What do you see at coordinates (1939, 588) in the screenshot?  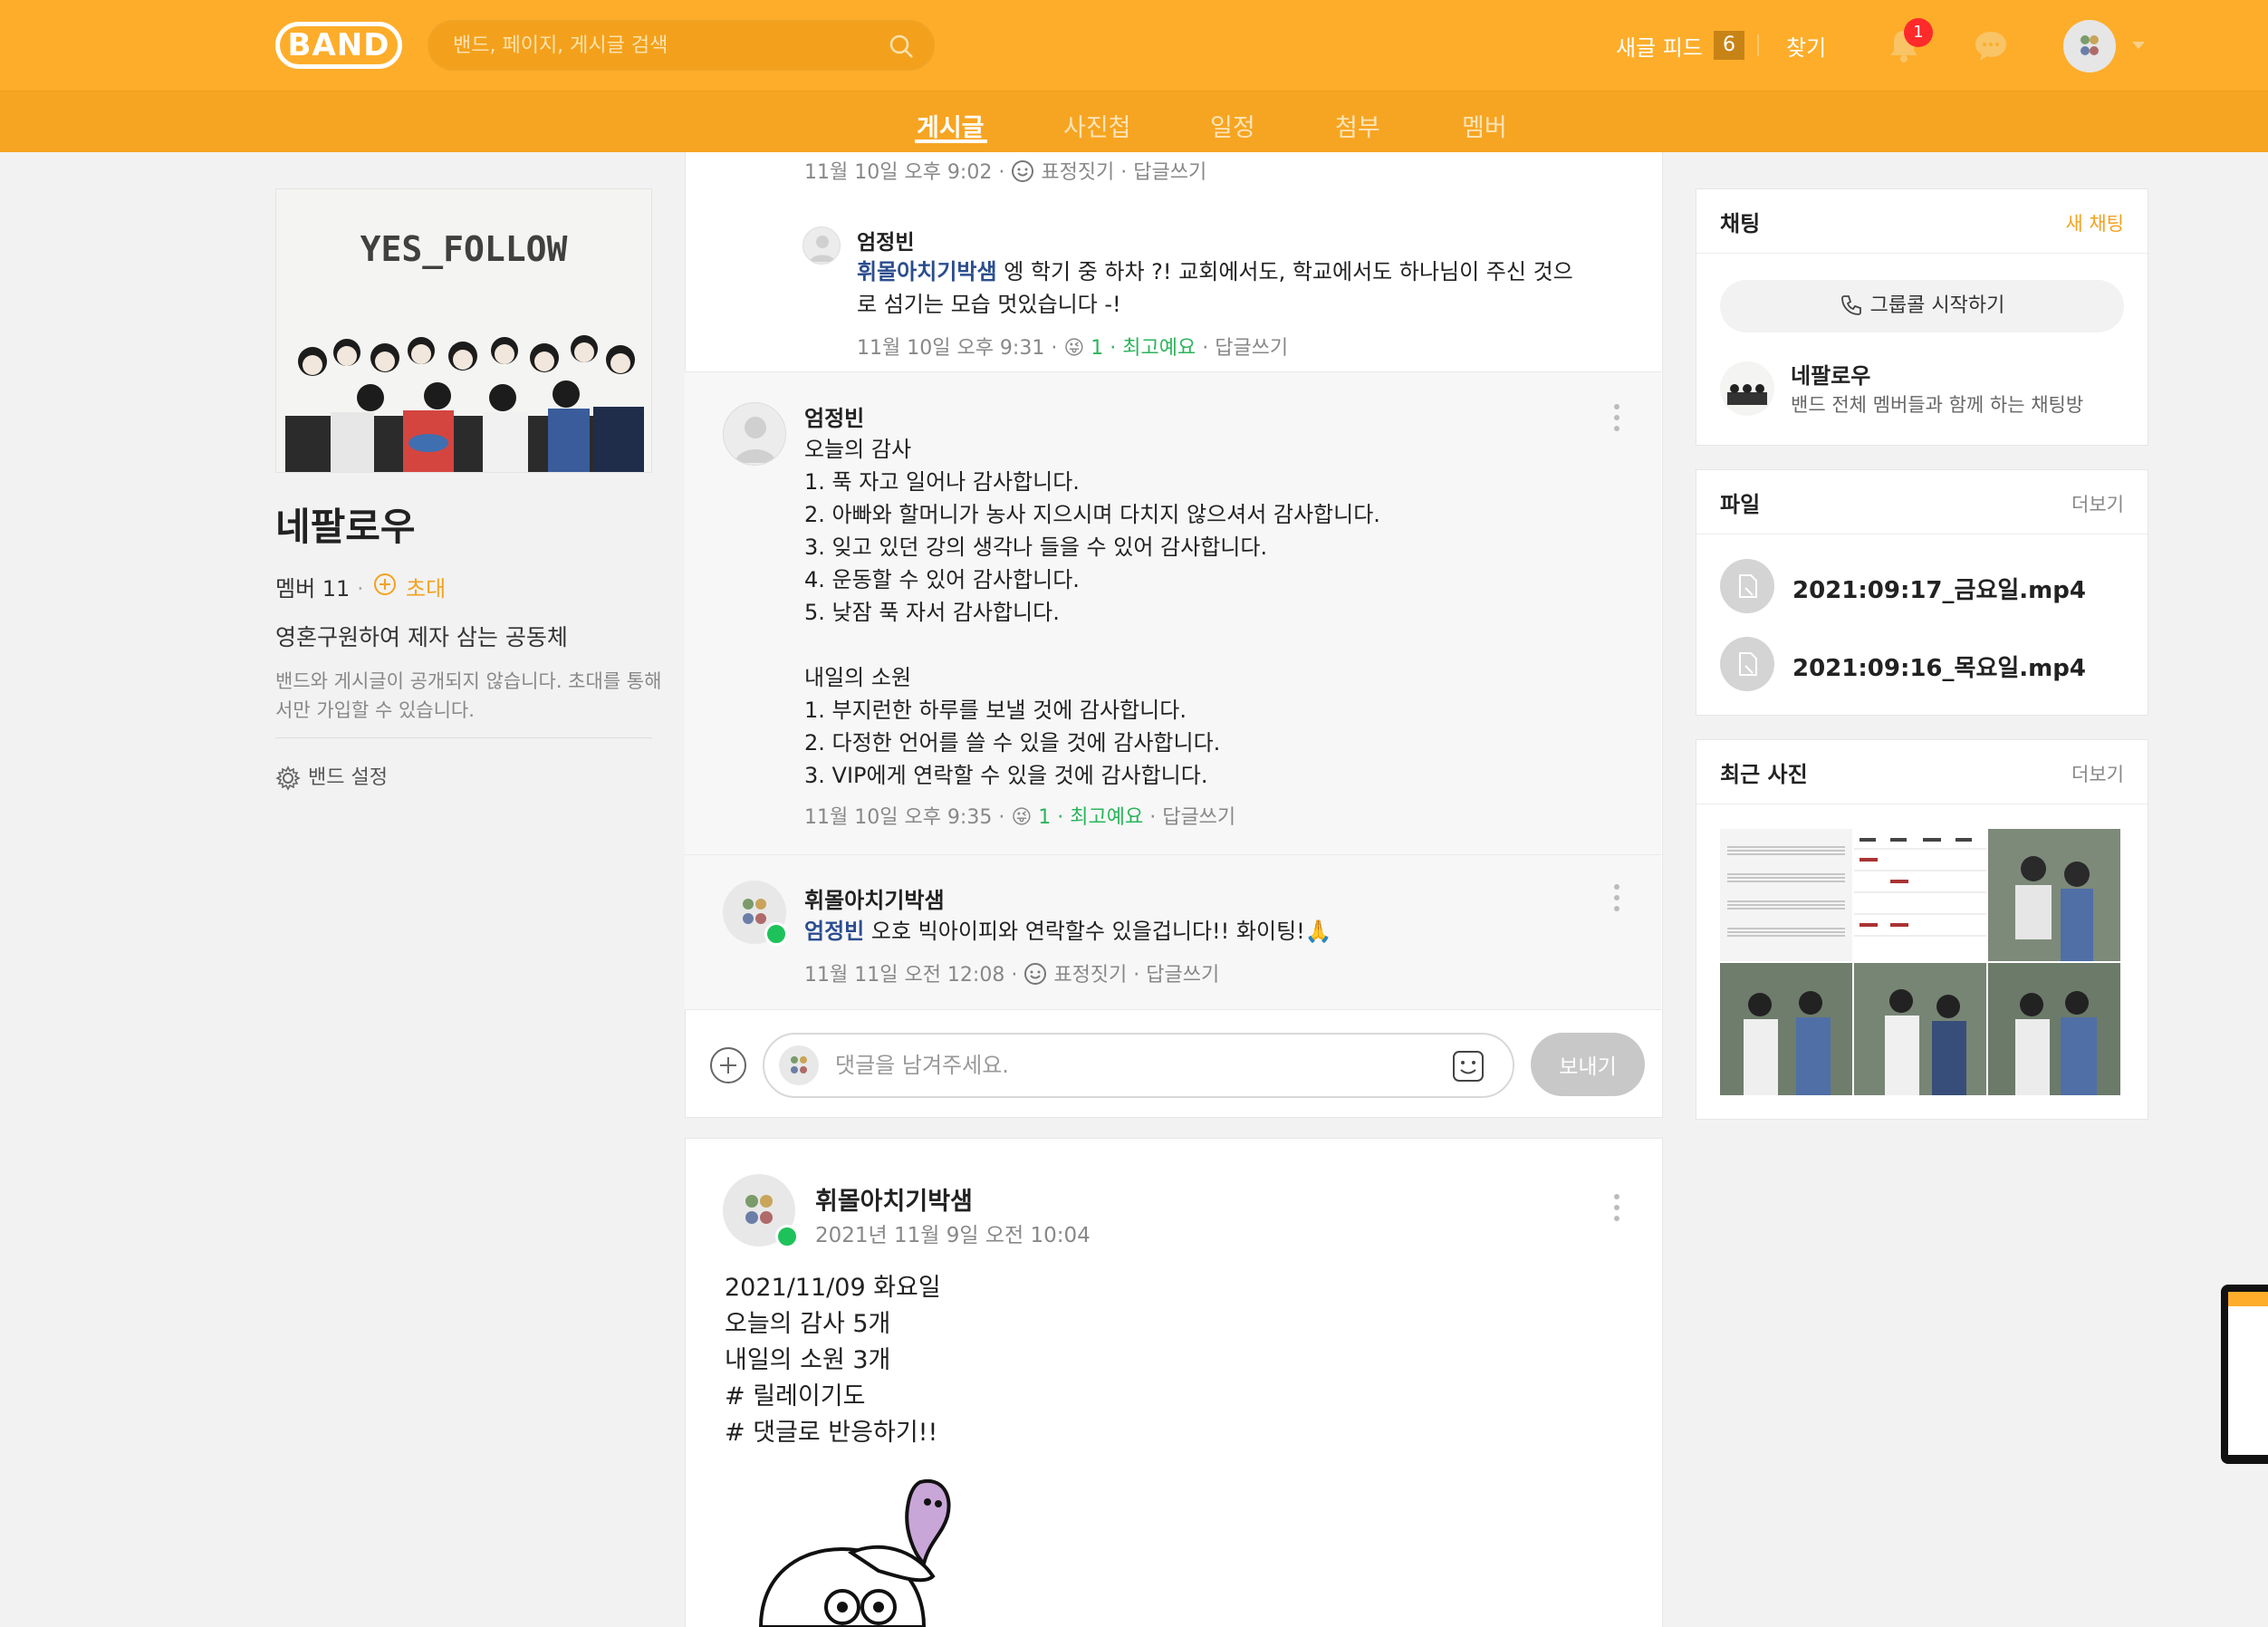 I see `file-name: 2021:09:17_금요일.mp4` at bounding box center [1939, 588].